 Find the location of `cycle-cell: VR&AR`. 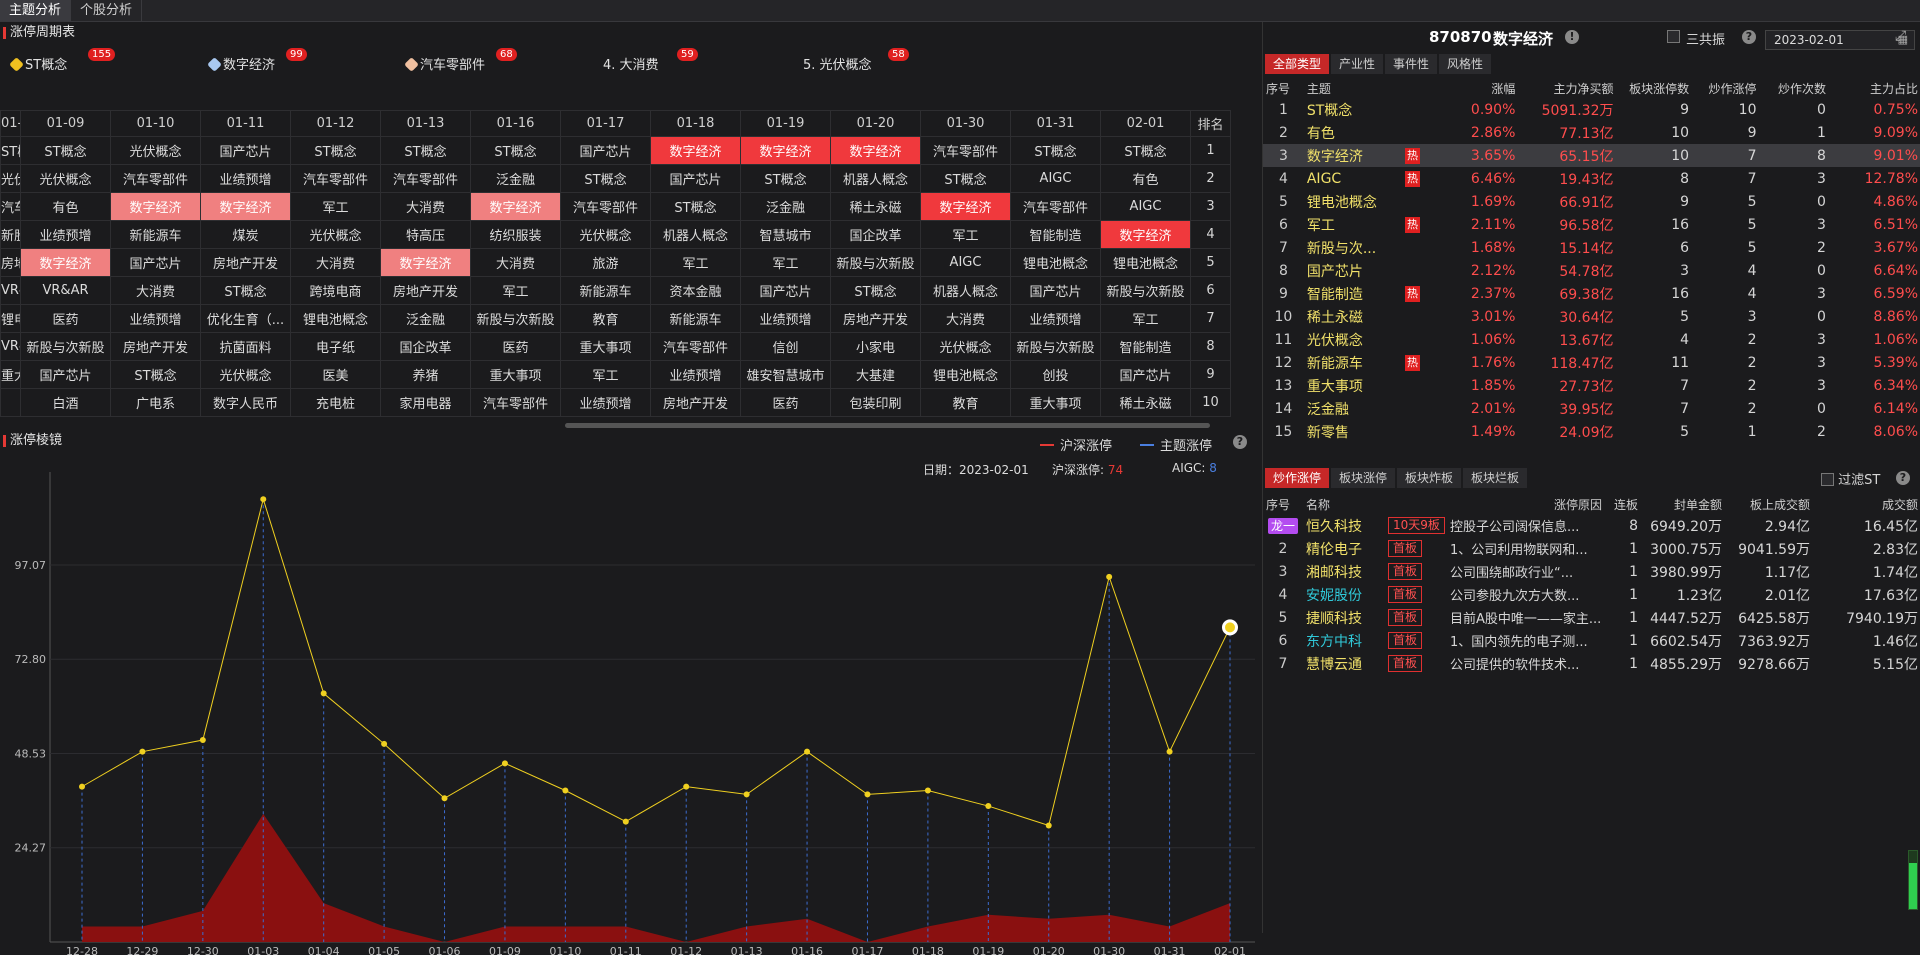

cycle-cell: VR&AR is located at coordinates (10, 346).